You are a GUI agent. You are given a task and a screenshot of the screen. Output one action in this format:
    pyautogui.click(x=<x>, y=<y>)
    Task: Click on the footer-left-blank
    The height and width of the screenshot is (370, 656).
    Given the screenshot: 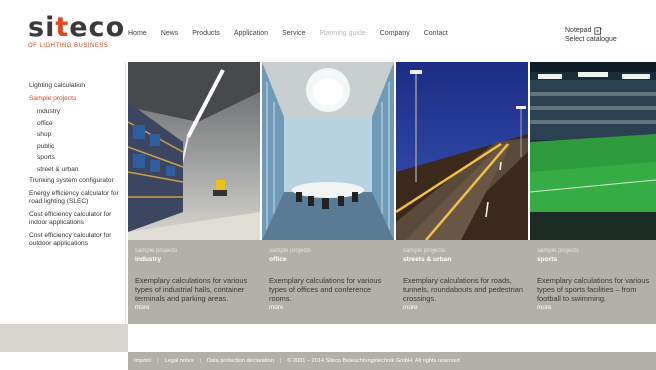 What is the action you would take?
    pyautogui.click(x=64, y=361)
    